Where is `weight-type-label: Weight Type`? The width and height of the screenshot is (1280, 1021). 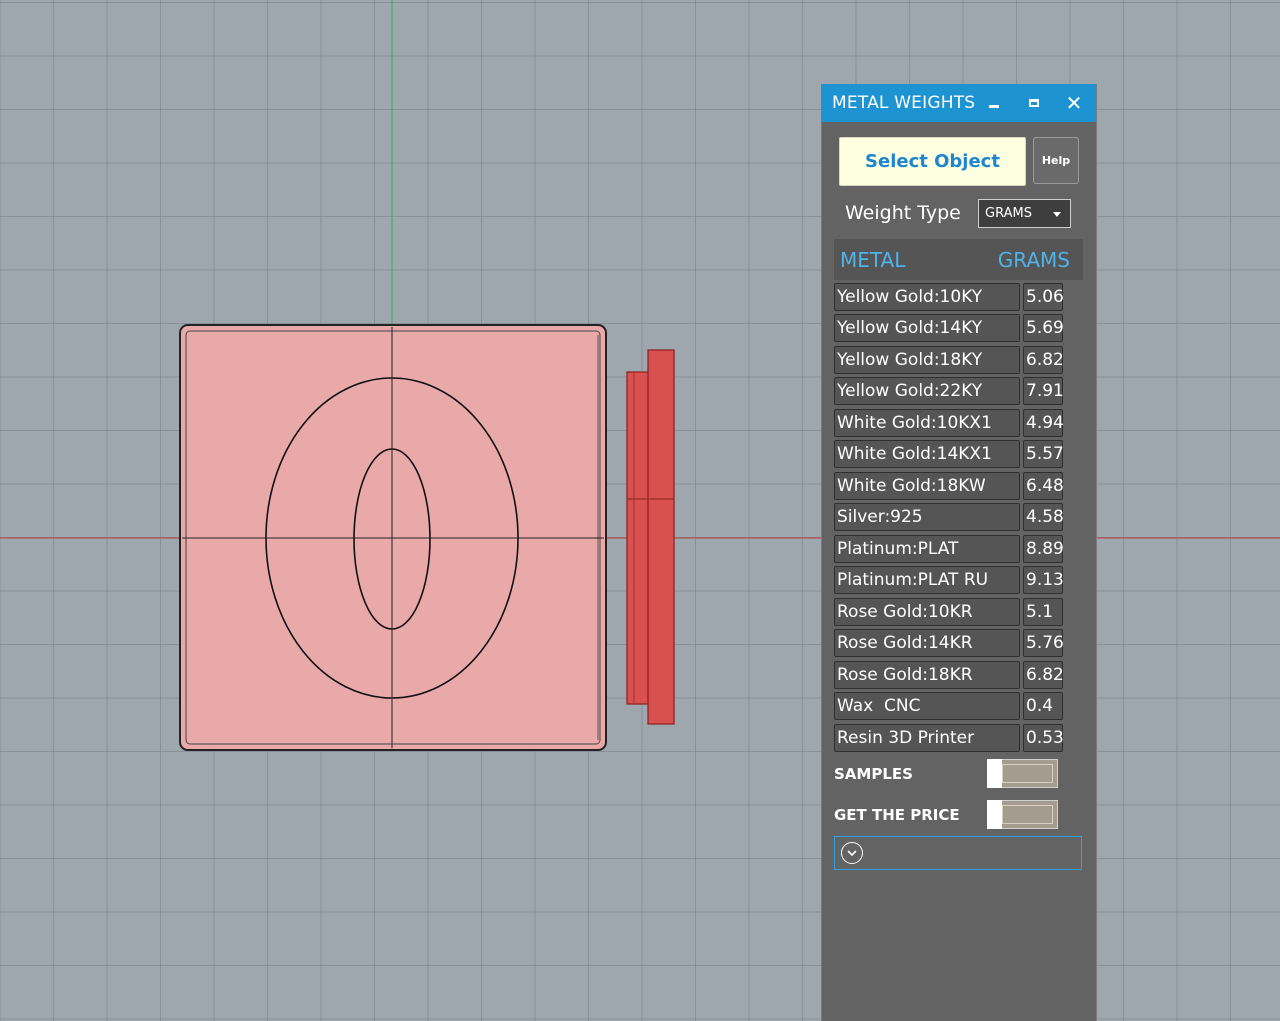 weight-type-label: Weight Type is located at coordinates (903, 213).